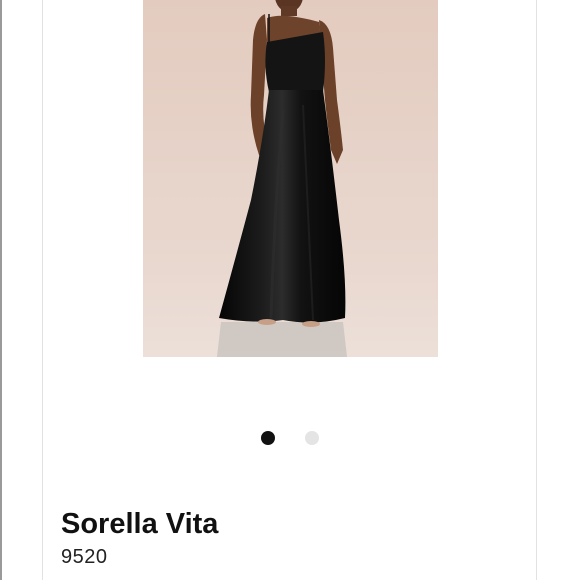 The image size is (580, 580). What do you see at coordinates (84, 557) in the screenshot?
I see `product-style-number: 9520` at bounding box center [84, 557].